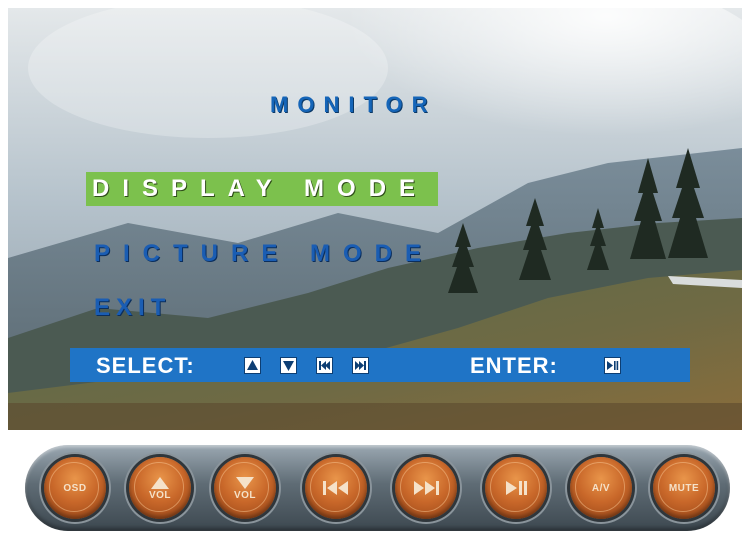 The width and height of the screenshot is (742, 536). Describe the element at coordinates (262, 189) in the screenshot. I see `menu-item-display-mode: DISPLAY MODE` at that location.